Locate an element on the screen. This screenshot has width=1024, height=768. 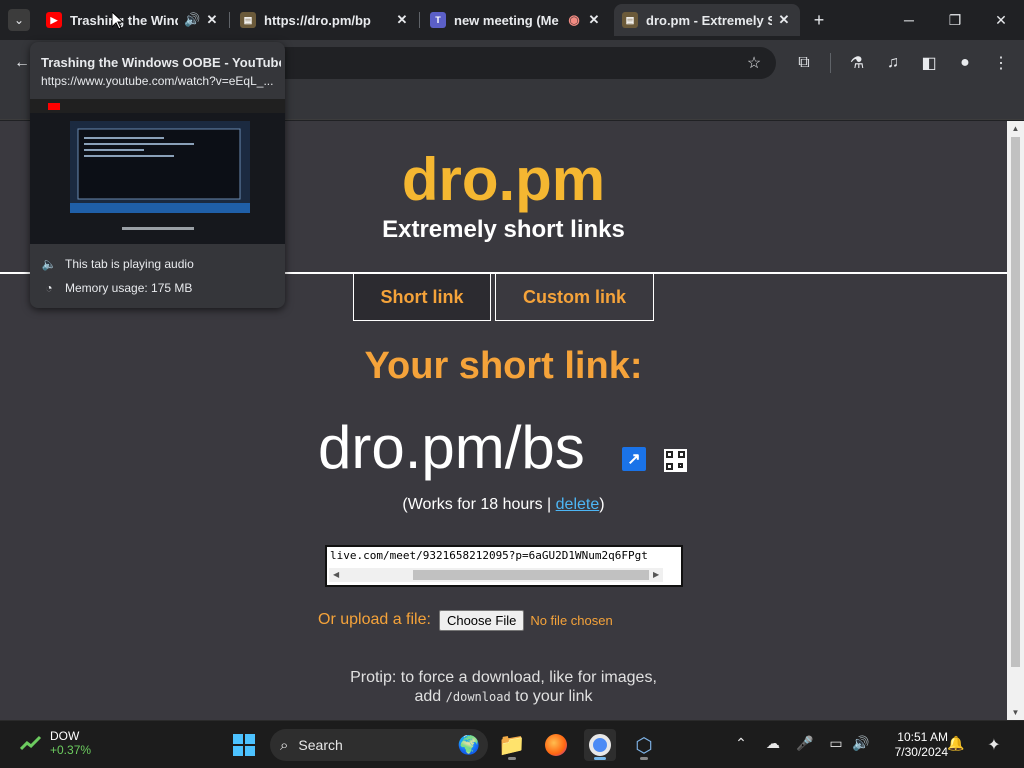
scroll-left-icon: ◀ is located at coordinates (336, 575).